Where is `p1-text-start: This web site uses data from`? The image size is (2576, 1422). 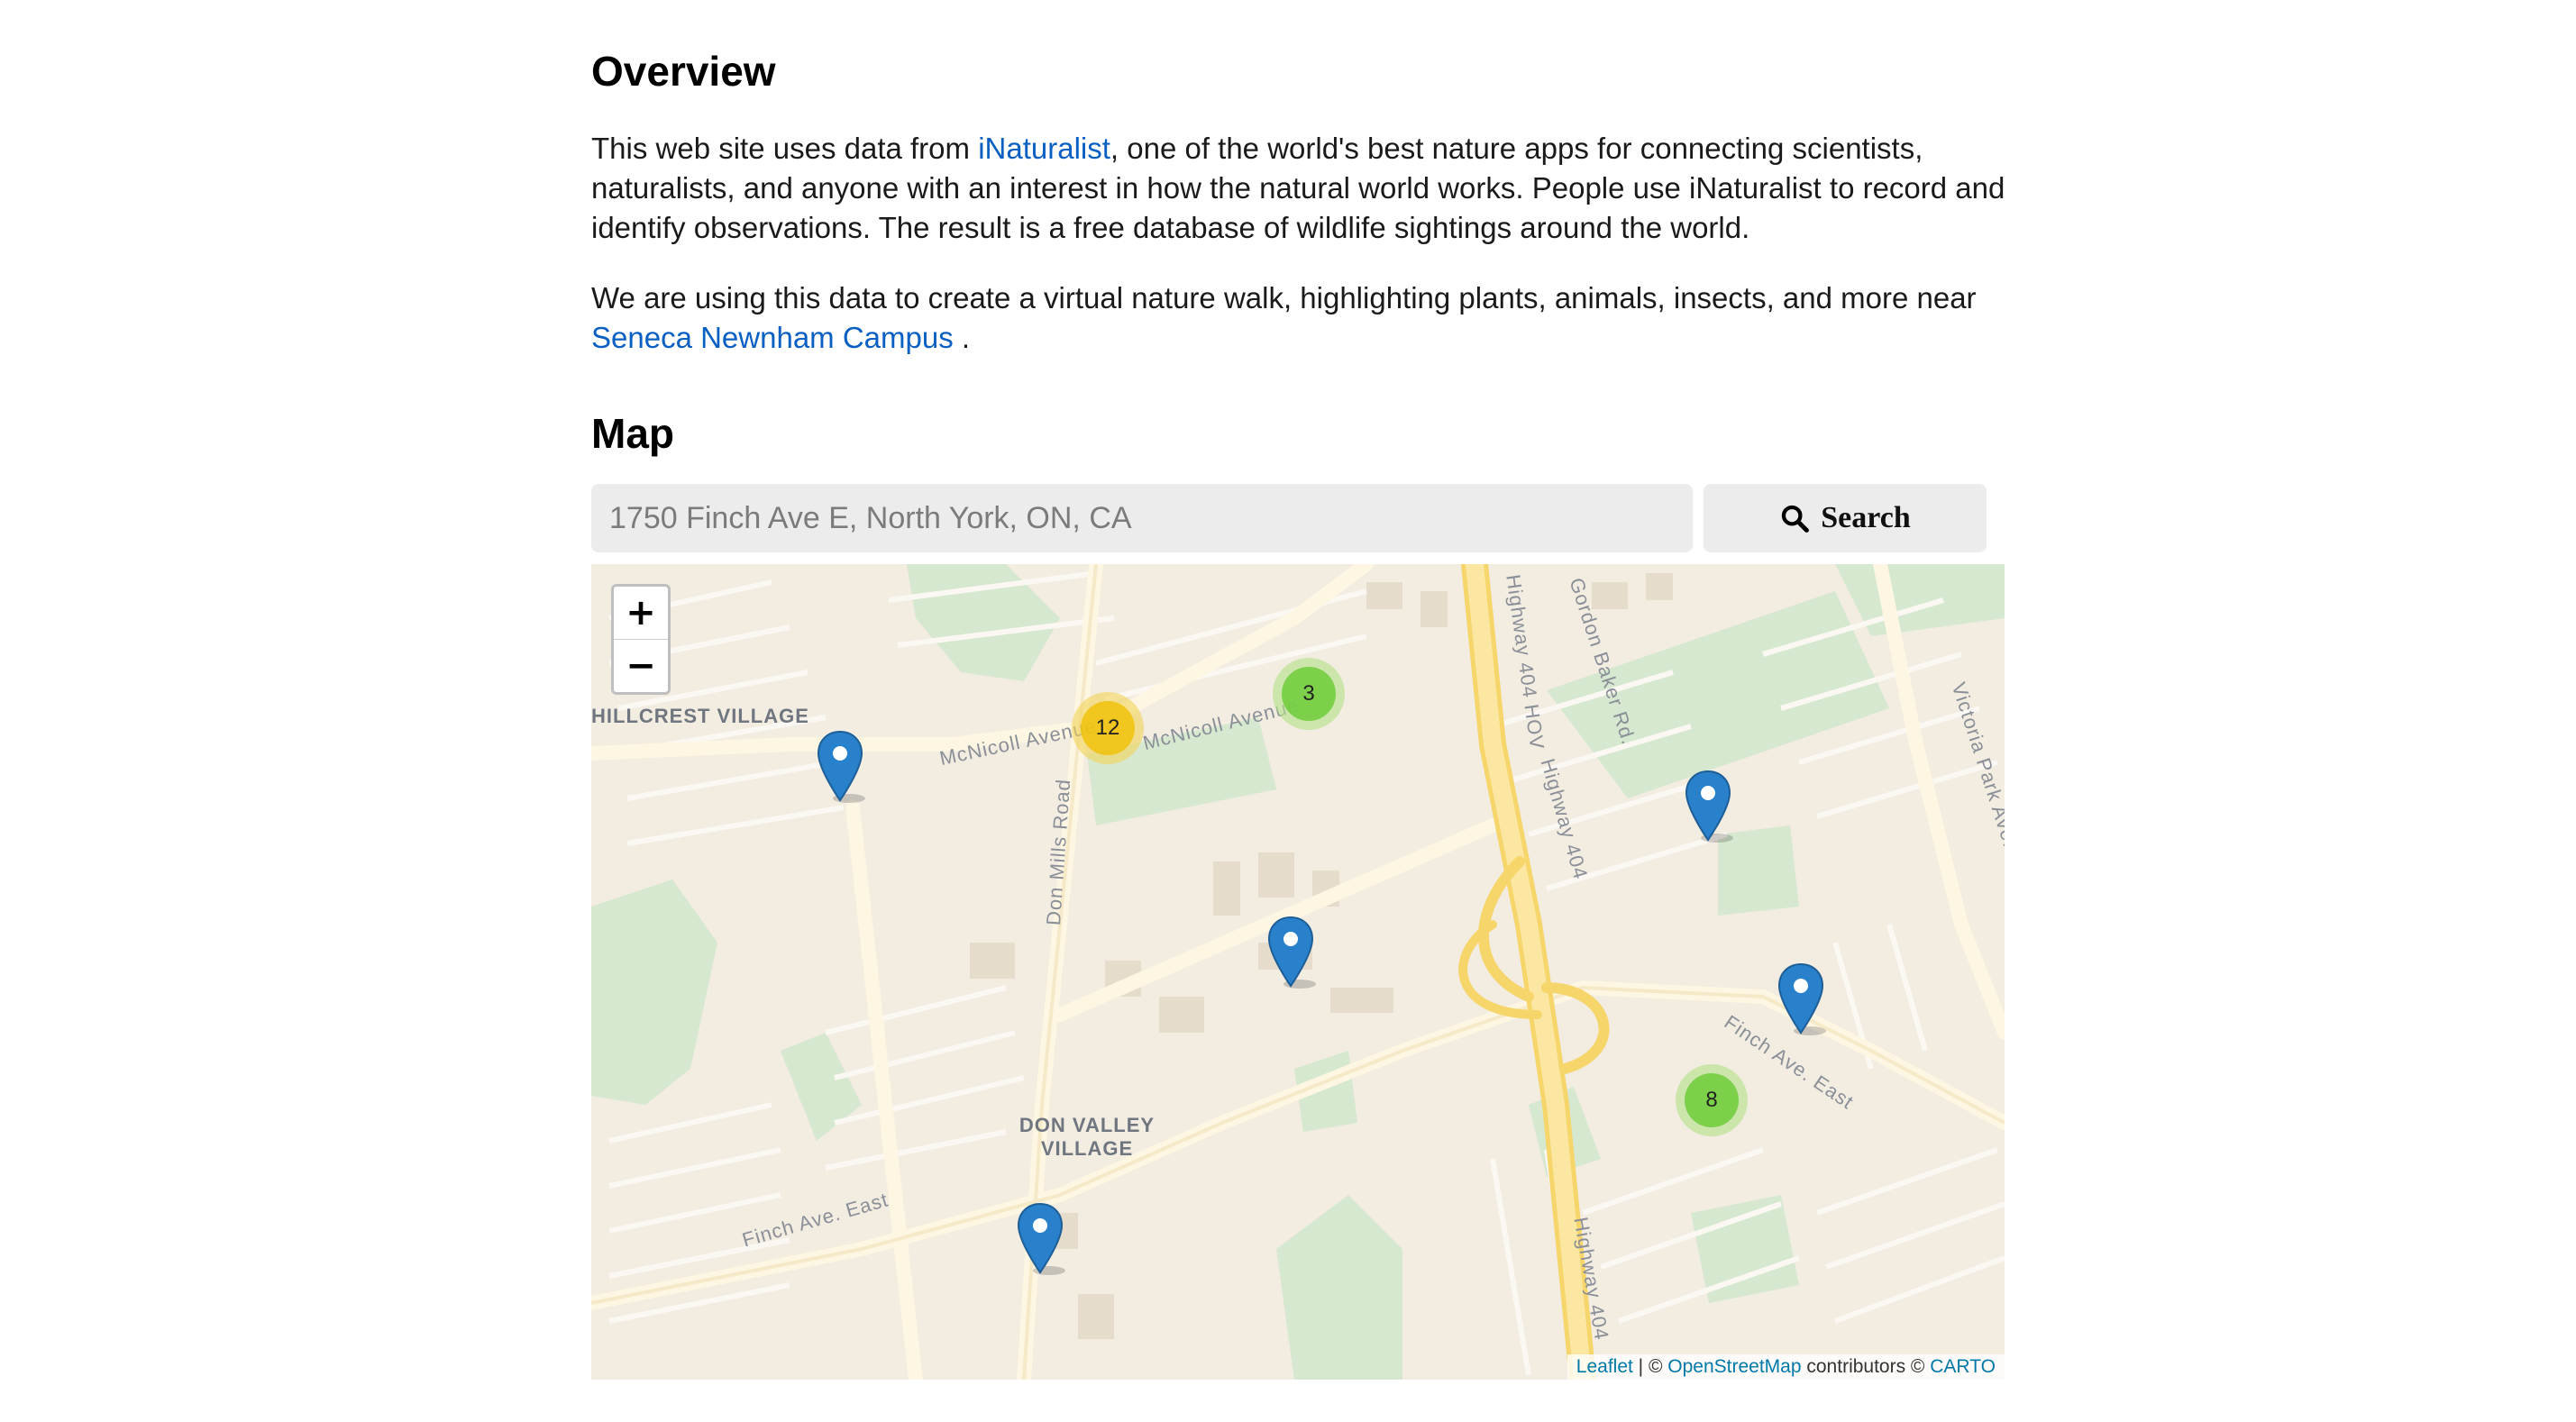 p1-text-start: This web site uses data from is located at coordinates (785, 149).